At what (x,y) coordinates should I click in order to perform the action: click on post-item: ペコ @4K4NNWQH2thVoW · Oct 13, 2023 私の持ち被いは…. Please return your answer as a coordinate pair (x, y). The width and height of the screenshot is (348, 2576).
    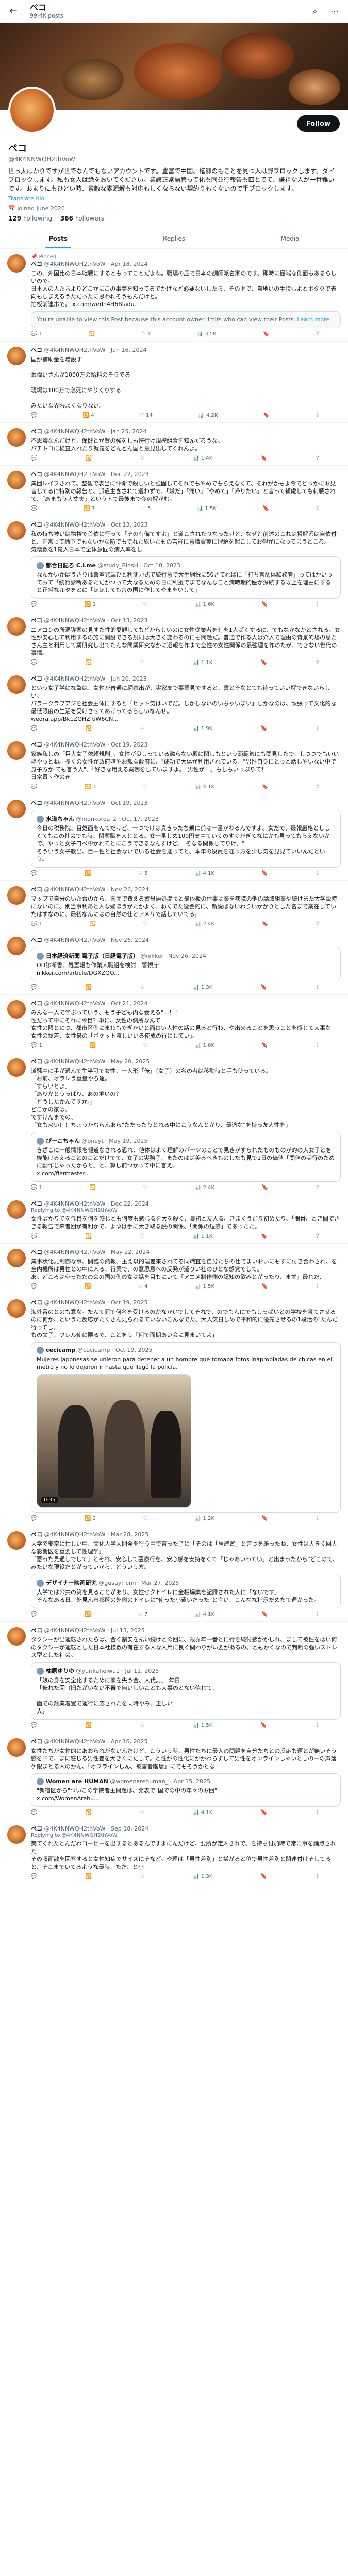
    Looking at the image, I should click on (174, 564).